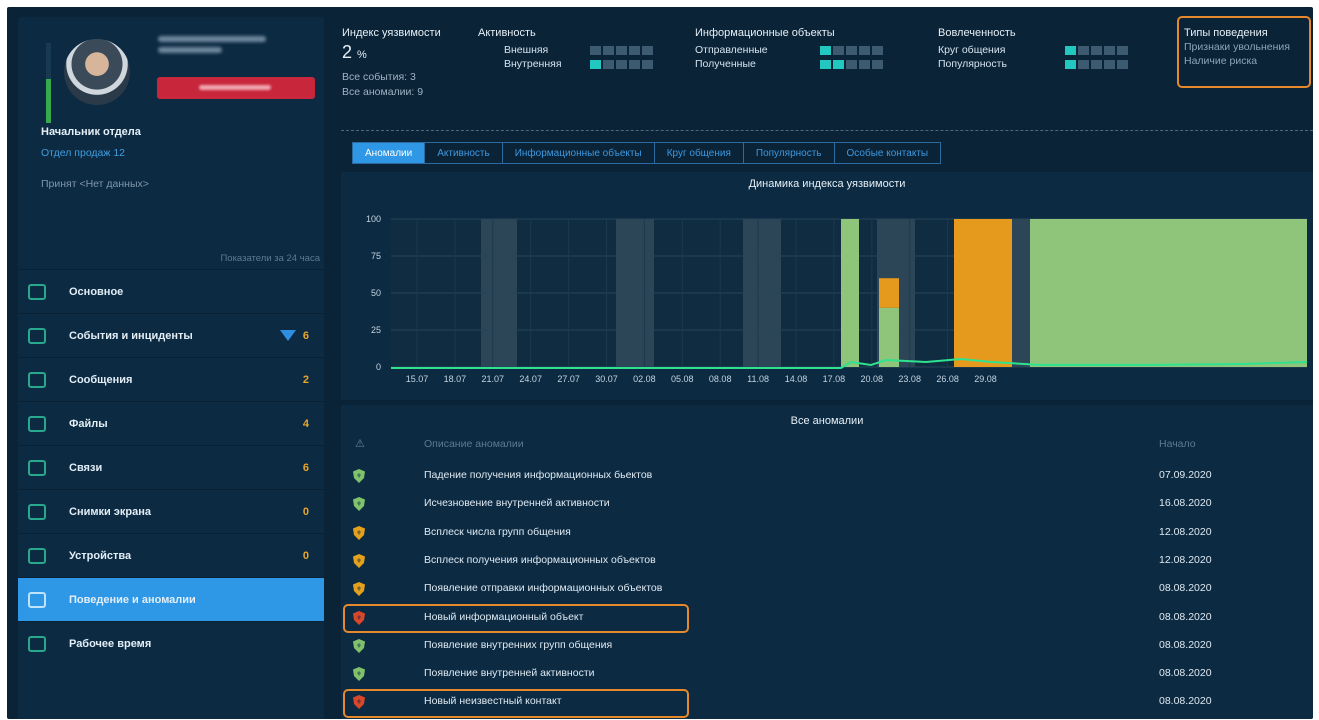 The image size is (1319, 720). I want to click on tab-special-contacts: Особые контакты, so click(888, 153).